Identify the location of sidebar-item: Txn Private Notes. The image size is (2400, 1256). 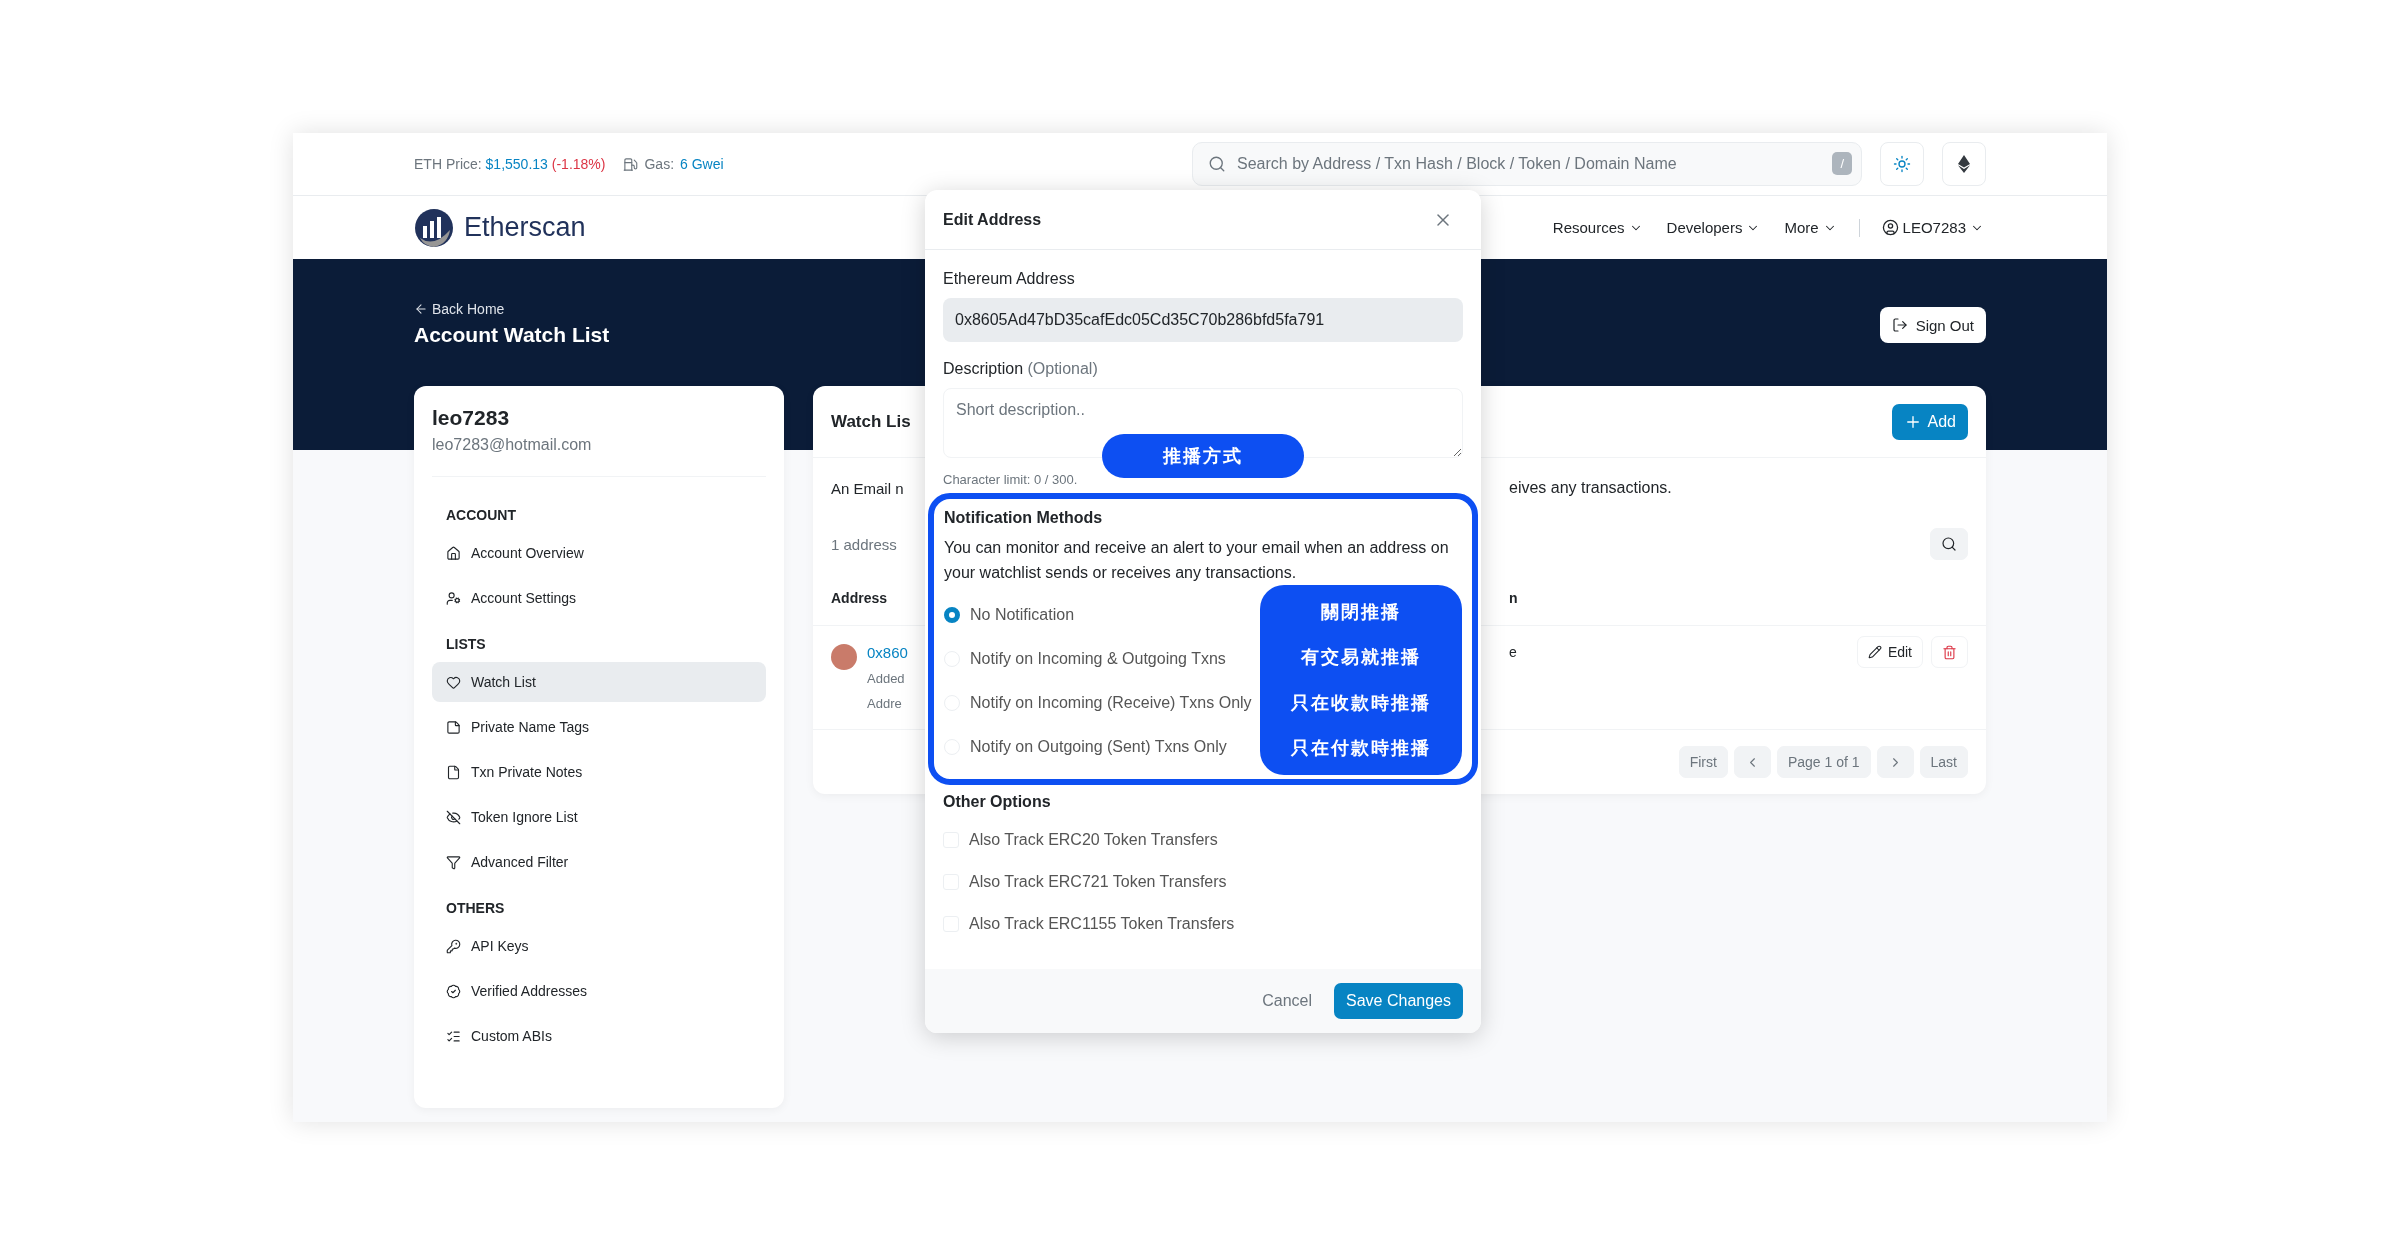
(599, 772).